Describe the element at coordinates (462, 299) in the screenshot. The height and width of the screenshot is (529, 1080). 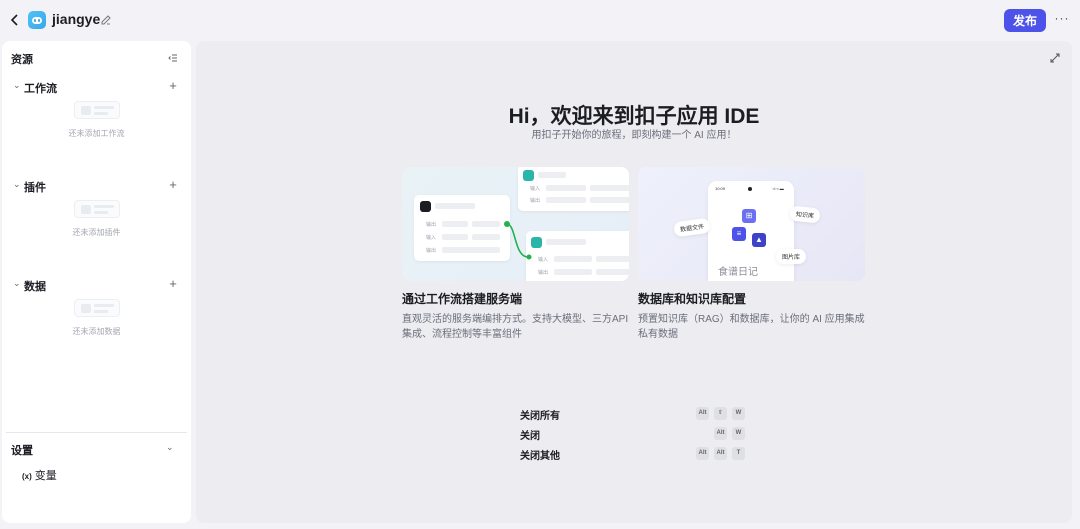
I see `card-title: 通过工作流搭建服务端` at that location.